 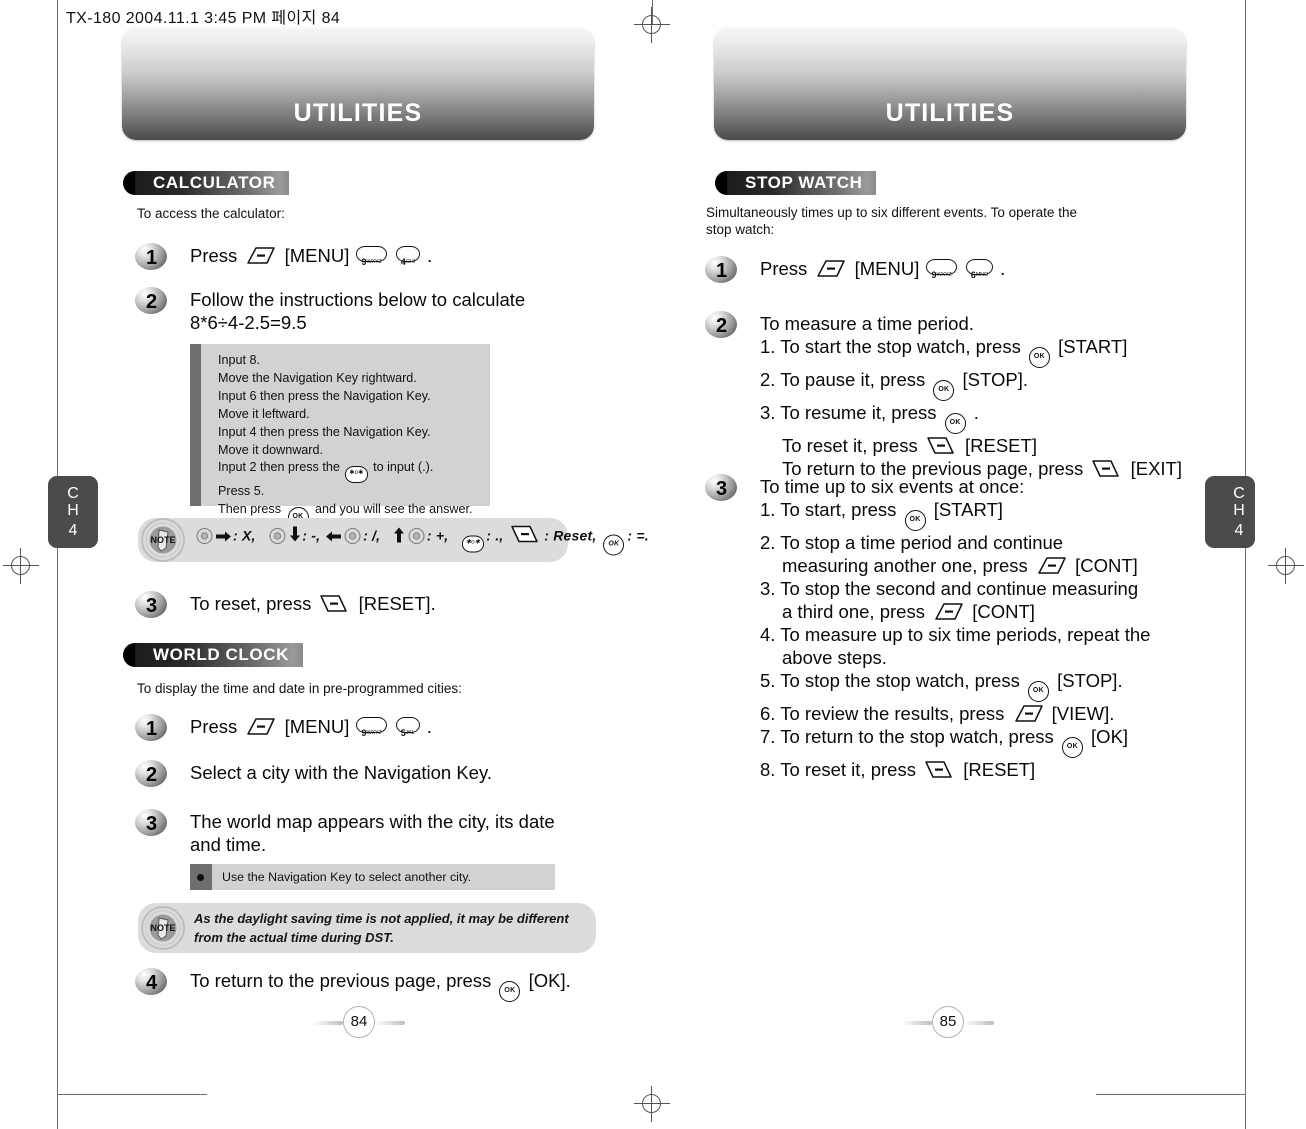 What do you see at coordinates (324, 431) in the screenshot?
I see `panel-line-5: Input 4 then press the Navigation Key.` at bounding box center [324, 431].